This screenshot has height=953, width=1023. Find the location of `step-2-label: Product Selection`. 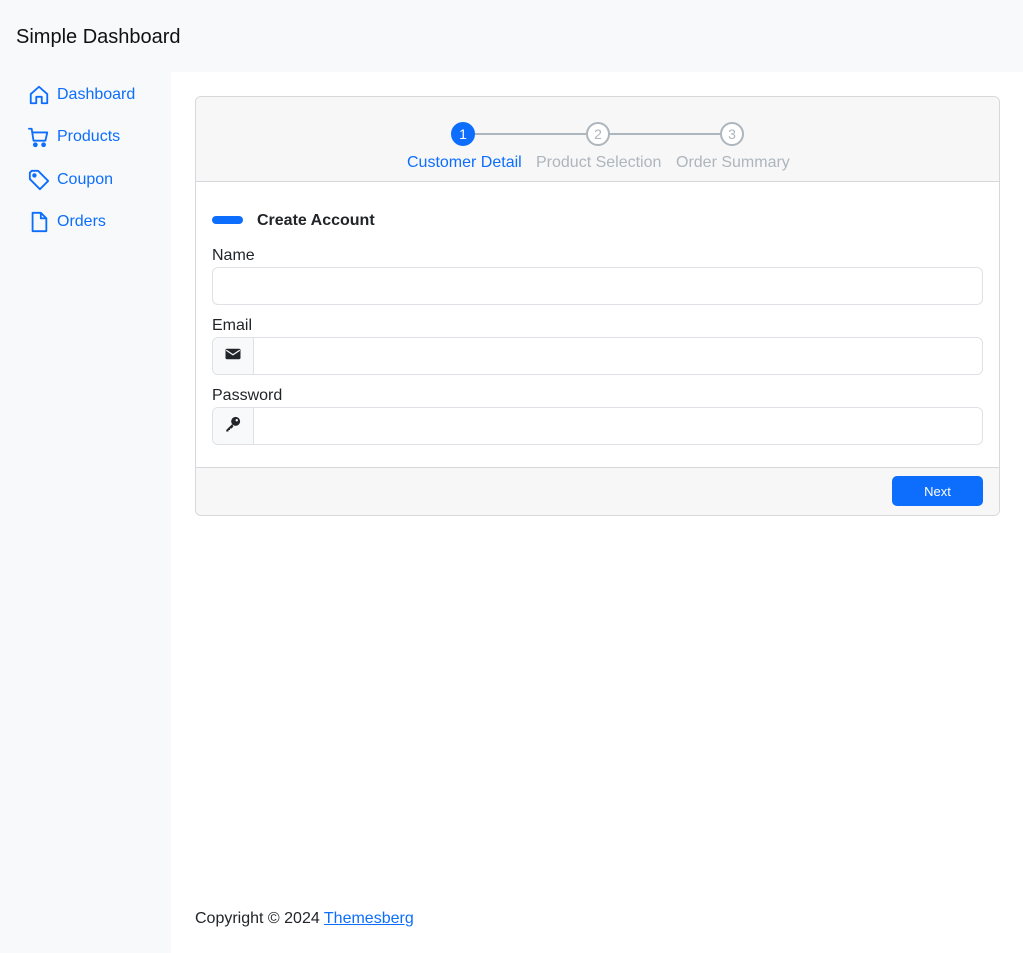

step-2-label: Product Selection is located at coordinates (598, 163).